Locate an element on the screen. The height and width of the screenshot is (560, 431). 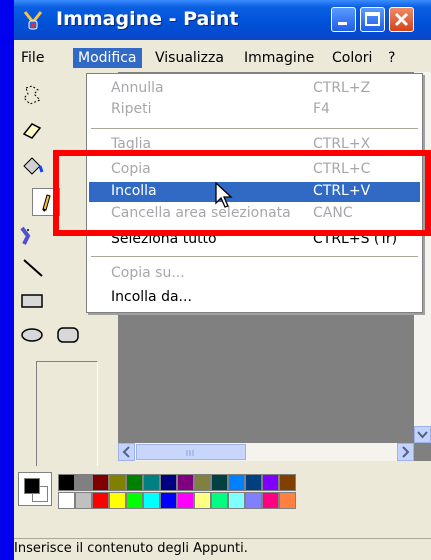
scroll-right-button is located at coordinates (405, 452).